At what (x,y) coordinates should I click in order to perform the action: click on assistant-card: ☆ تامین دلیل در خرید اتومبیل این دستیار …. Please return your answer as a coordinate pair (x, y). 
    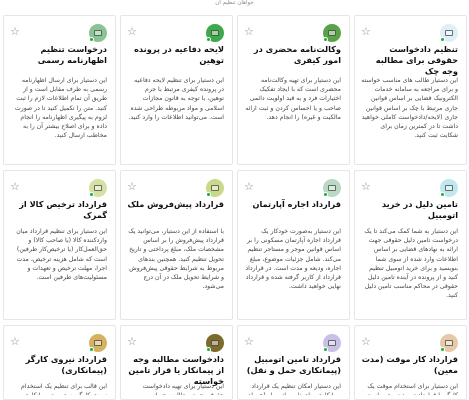
    Looking at the image, I should click on (410, 245).